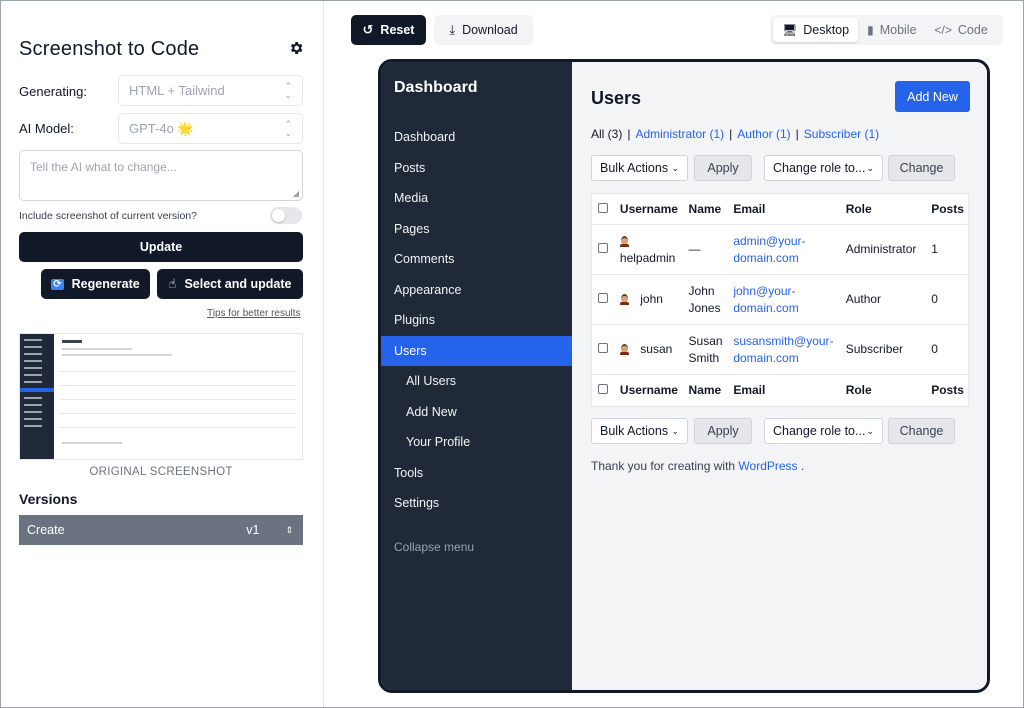  Describe the element at coordinates (921, 431) in the screenshot. I see `change-button-bottom: Change` at that location.